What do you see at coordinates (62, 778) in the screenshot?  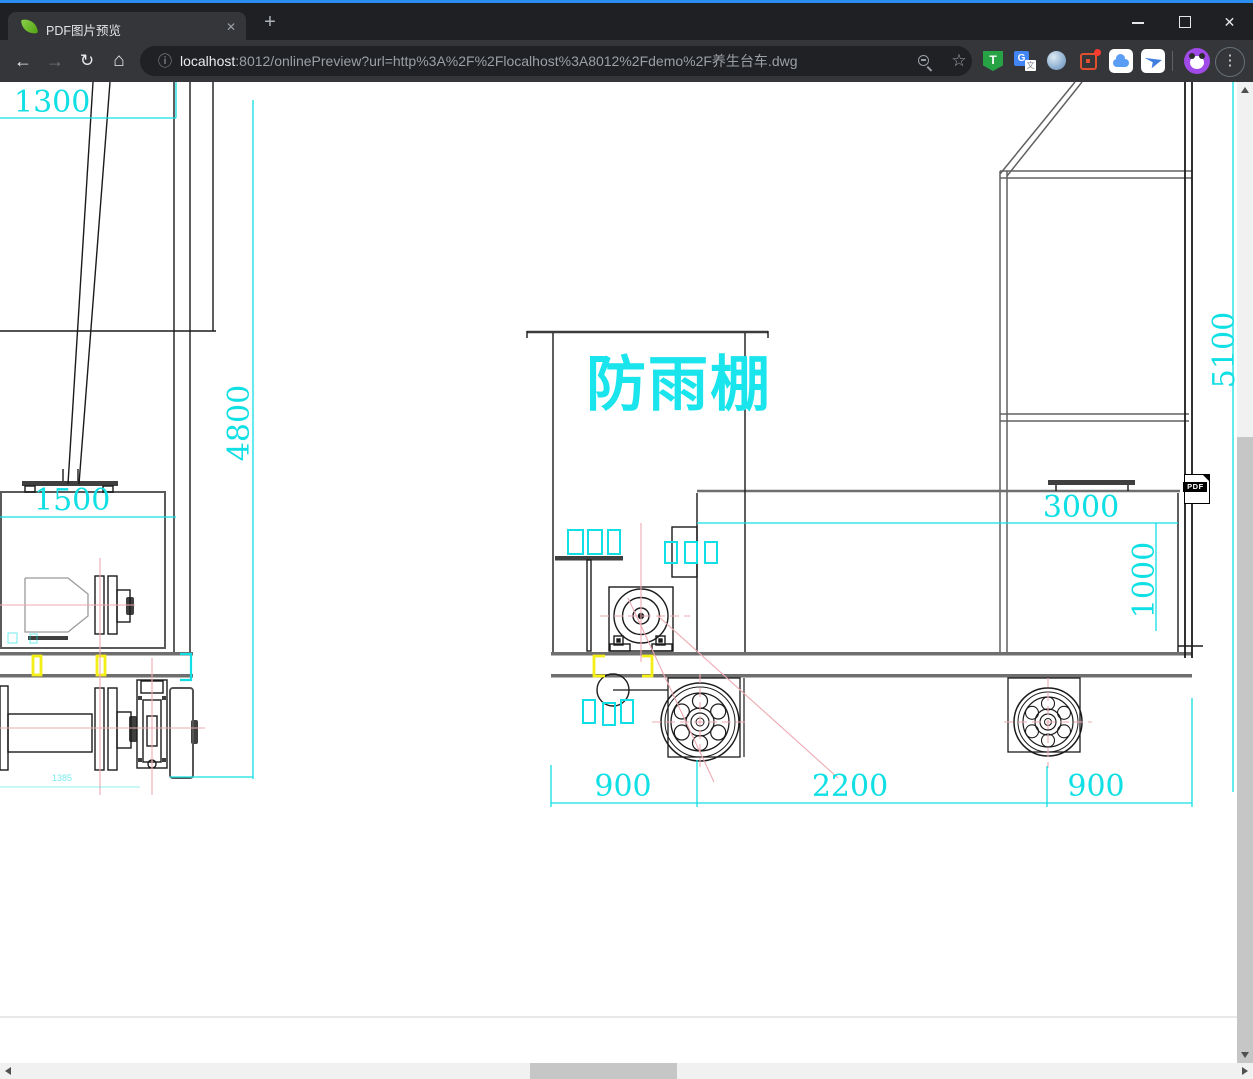 I see `dim-label-1385: 1385` at bounding box center [62, 778].